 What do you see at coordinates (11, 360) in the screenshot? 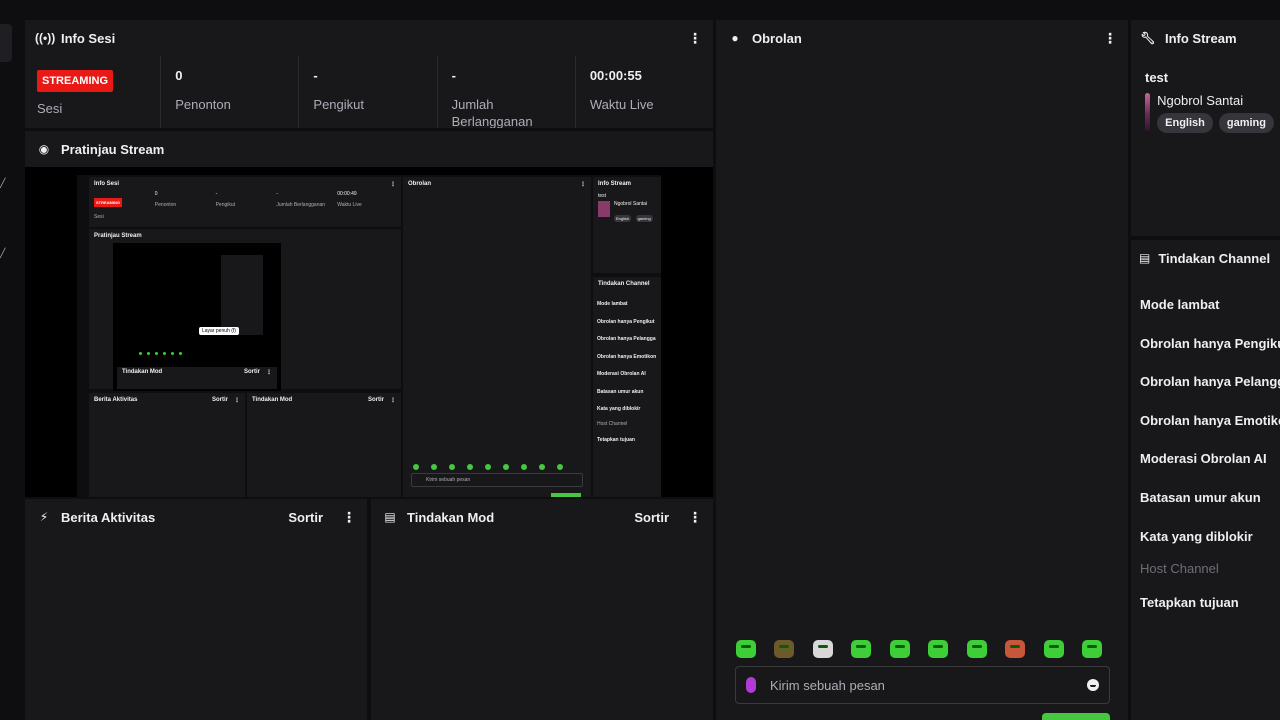
I see `left-sidebar-strip: ╱ ╱` at bounding box center [11, 360].